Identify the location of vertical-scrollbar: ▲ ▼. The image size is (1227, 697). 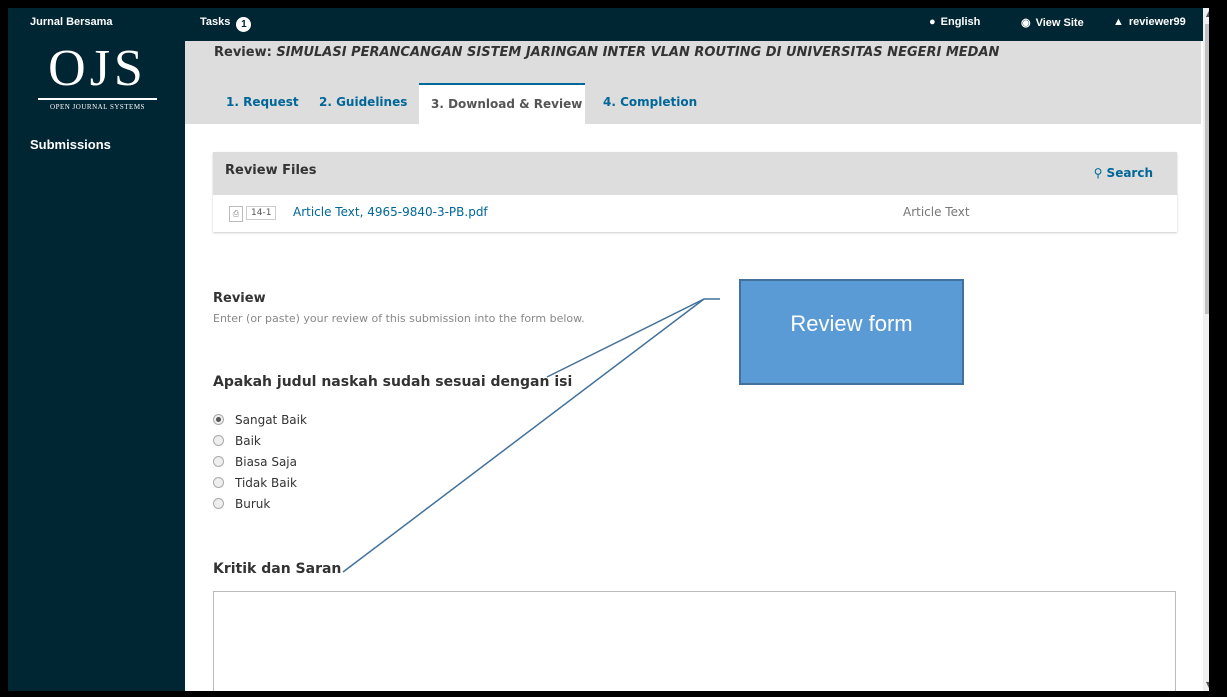
(1206, 349).